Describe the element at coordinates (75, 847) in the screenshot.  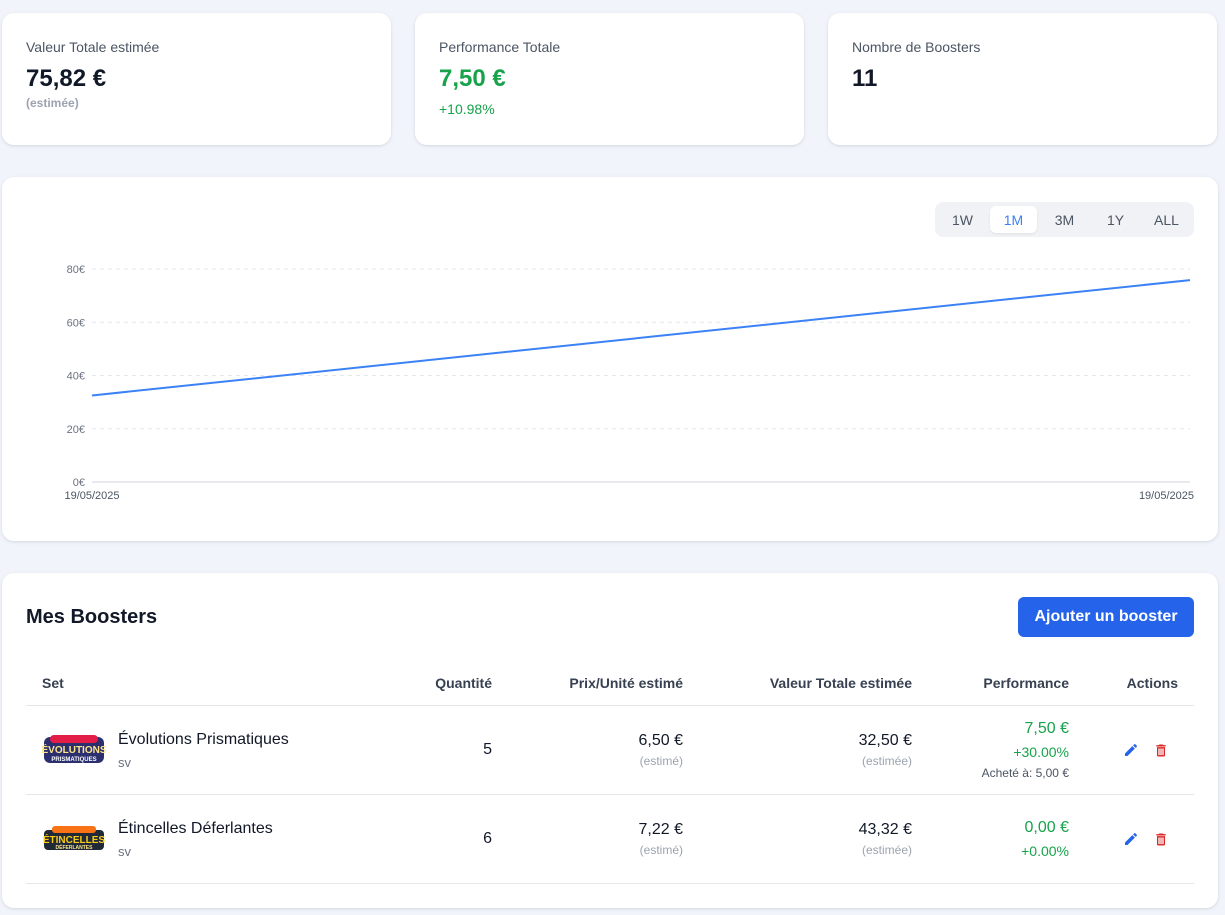
I see `set-logo-subtext: DÉFERLANTES` at that location.